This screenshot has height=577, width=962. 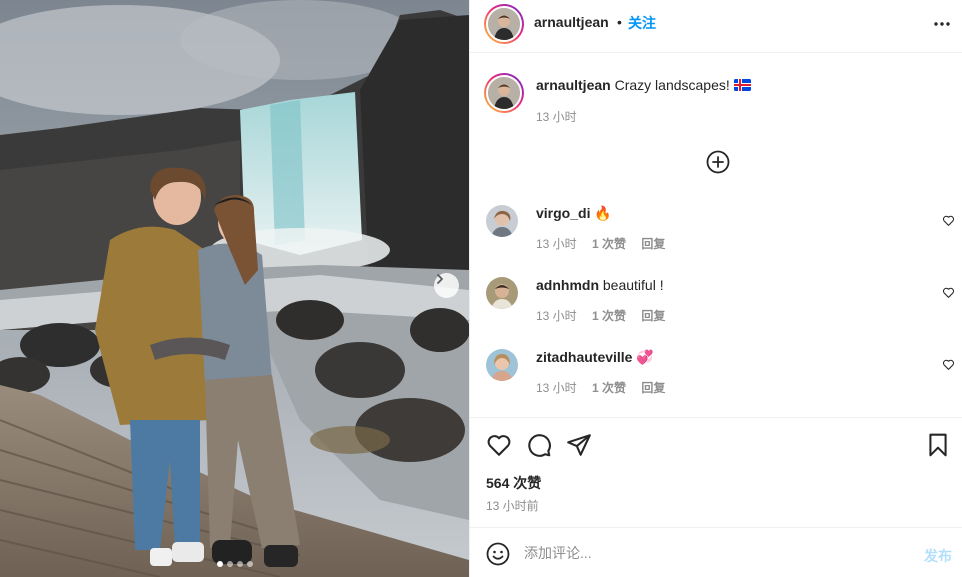 I want to click on comment-bubble-icon, so click(x=539, y=445).